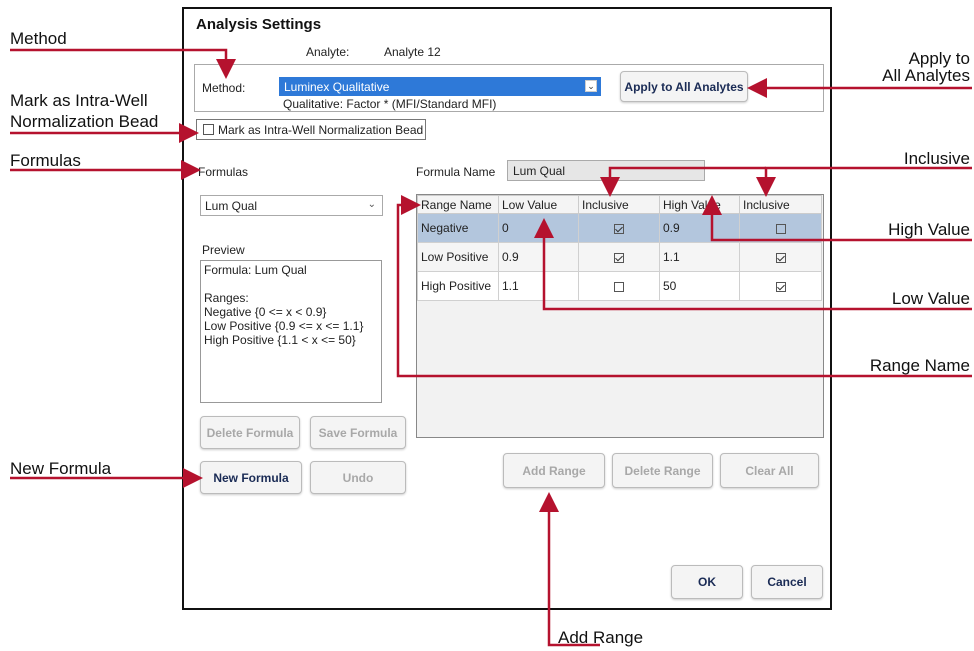 The image size is (974, 651). I want to click on preview-line, so click(291, 284).